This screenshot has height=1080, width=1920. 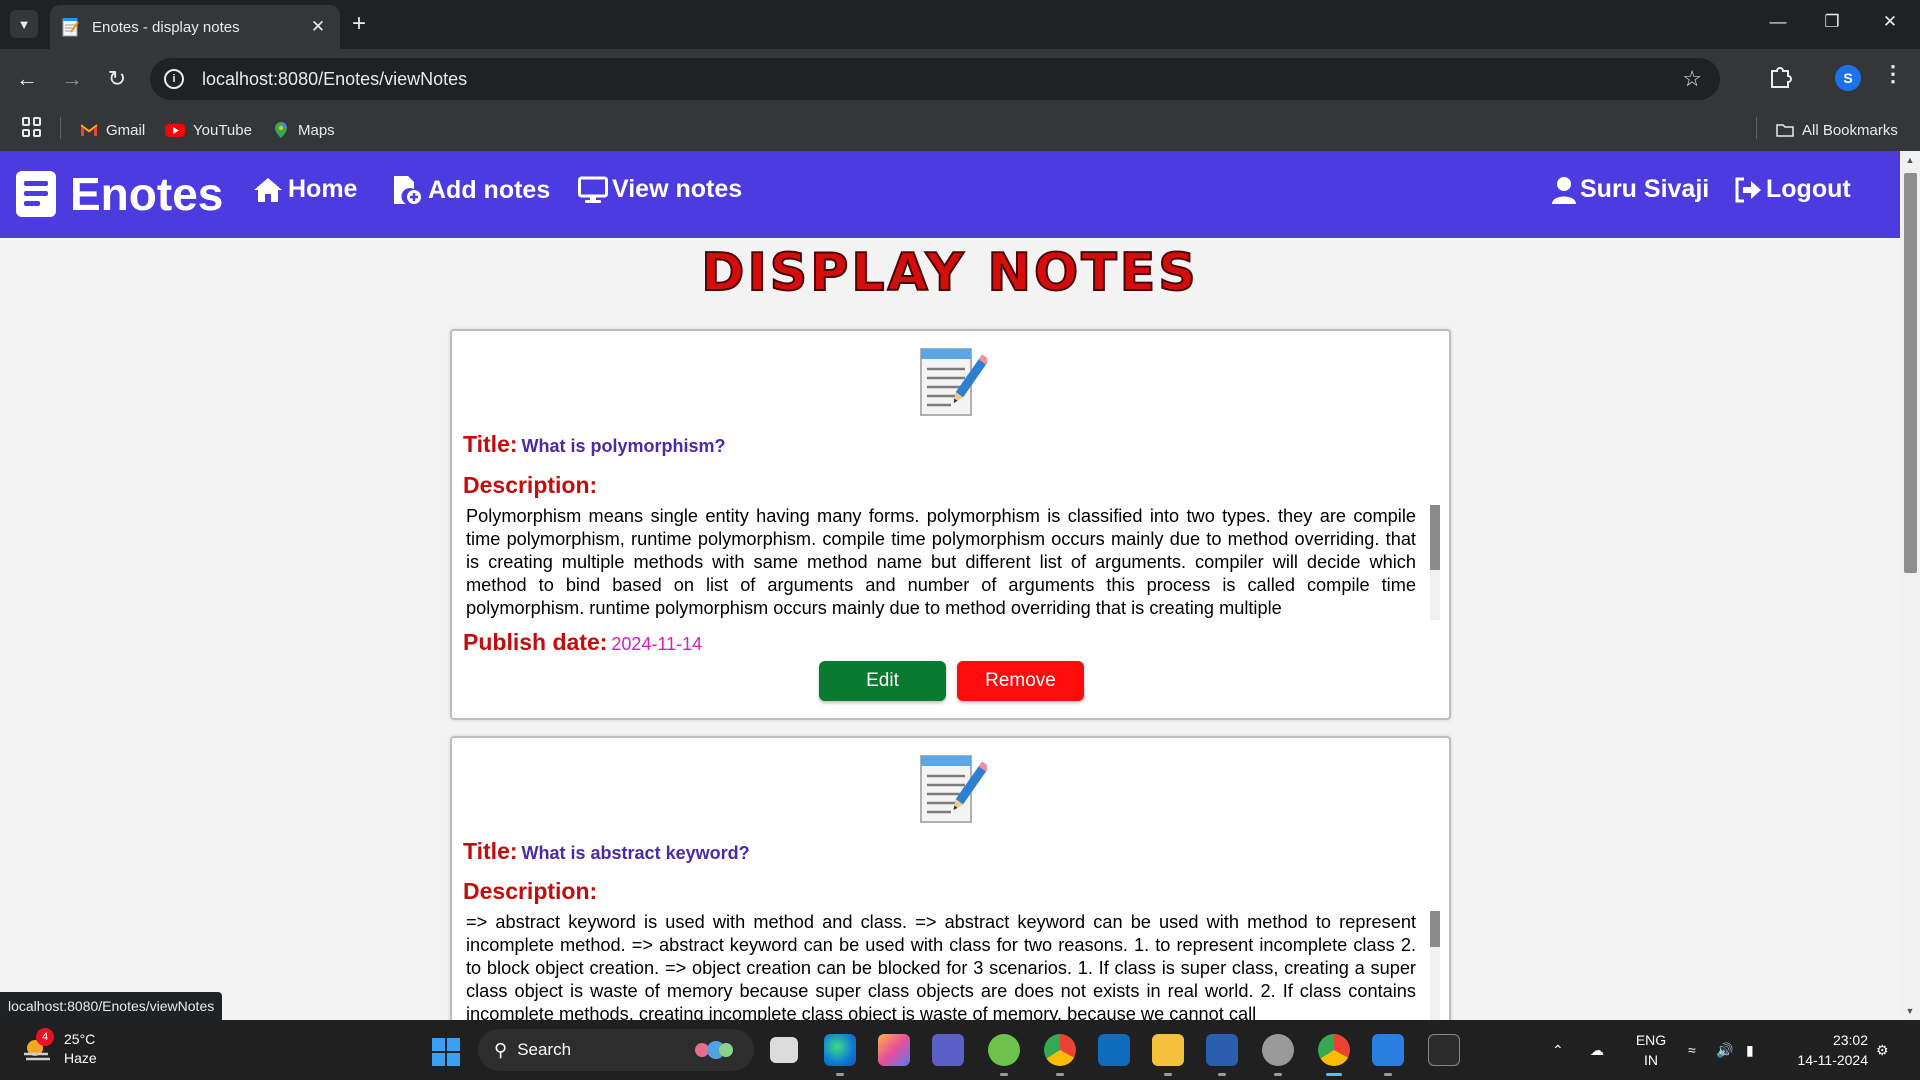 What do you see at coordinates (501, 1049) in the screenshot?
I see `search-icon: ⚲` at bounding box center [501, 1049].